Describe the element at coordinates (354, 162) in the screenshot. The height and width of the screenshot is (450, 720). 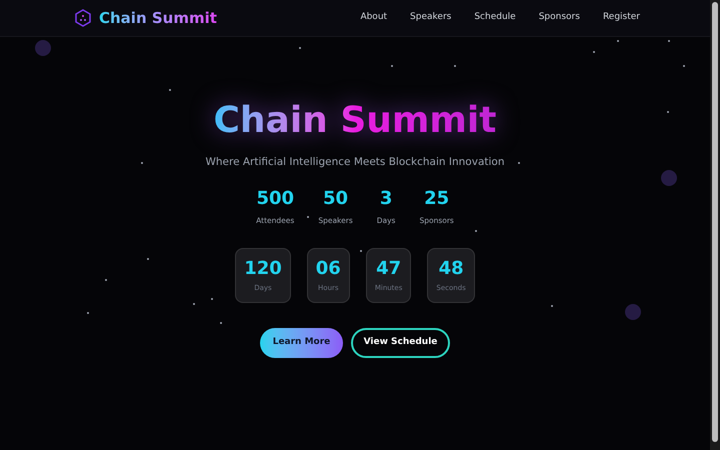
I see `hero-subtitle: Where Artificial Intelligence Meets Blockchain Innovation` at that location.